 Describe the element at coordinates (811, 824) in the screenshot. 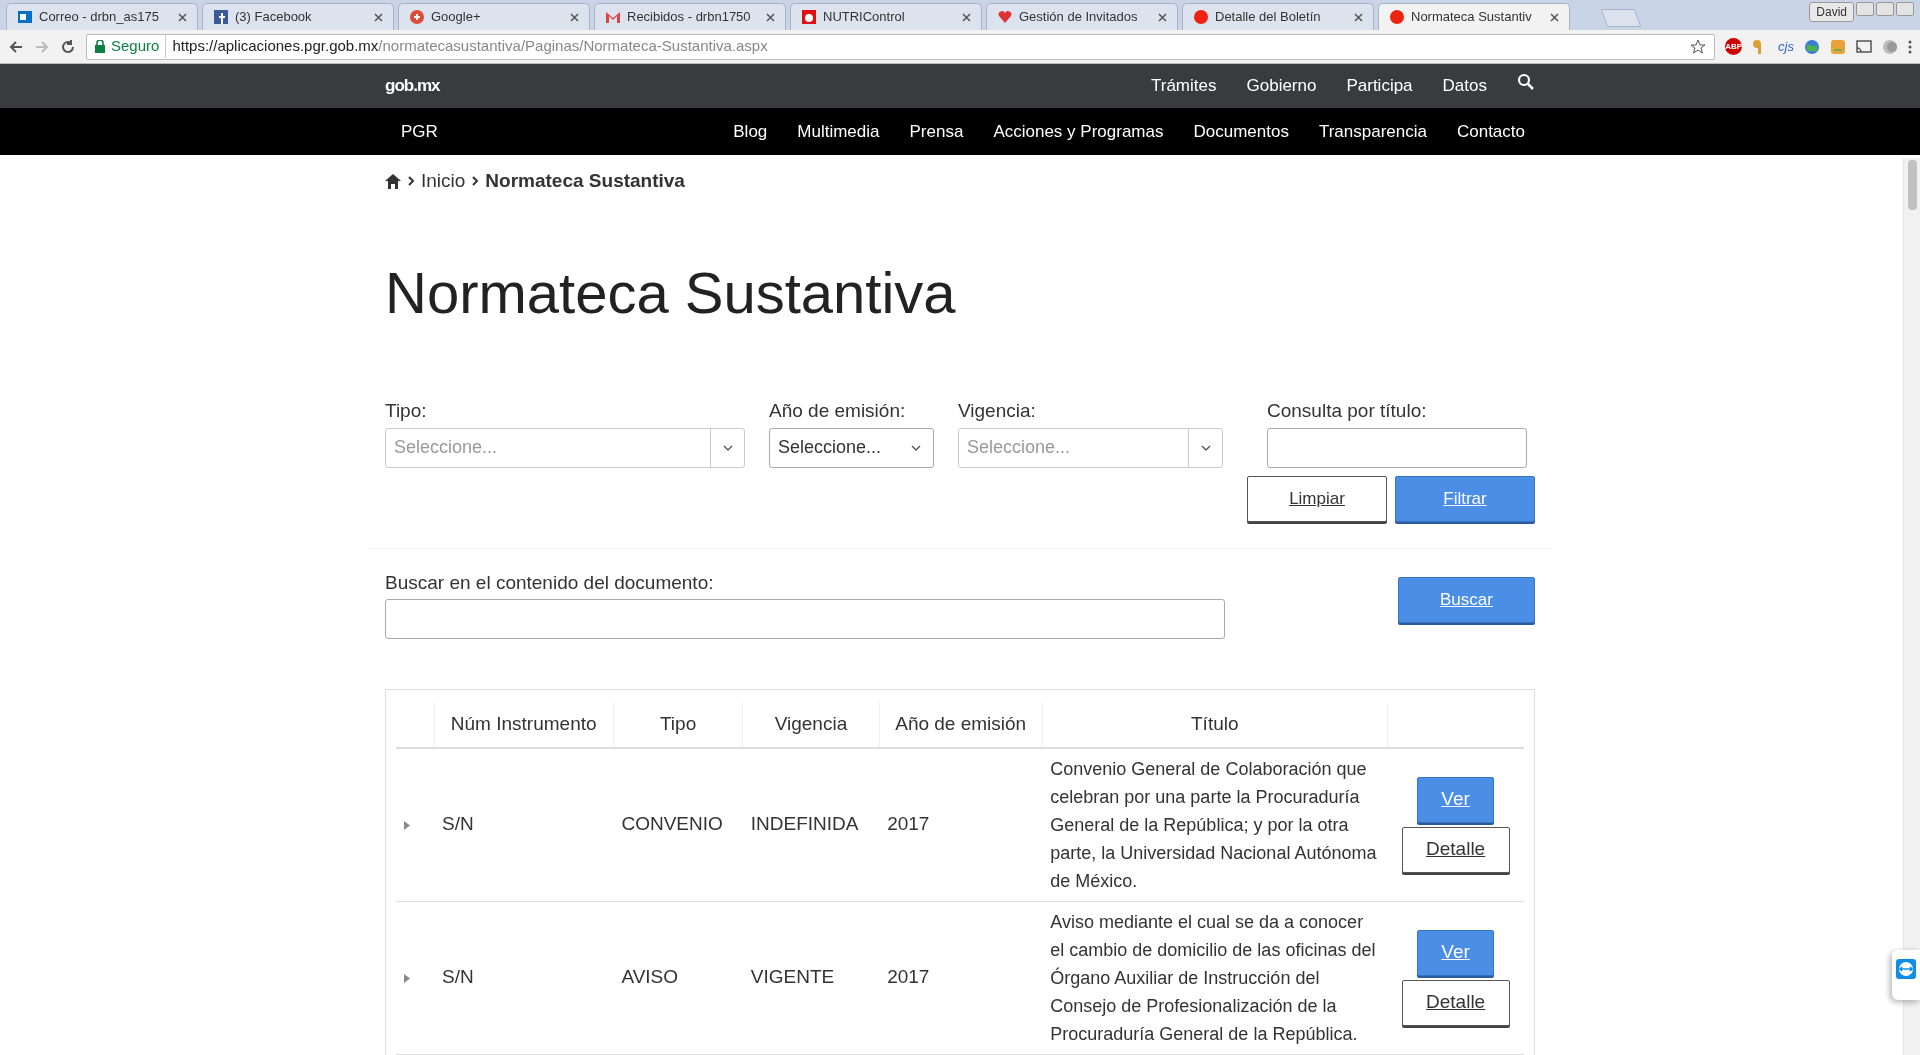

I see `table-cell: INDEFINIDA` at that location.